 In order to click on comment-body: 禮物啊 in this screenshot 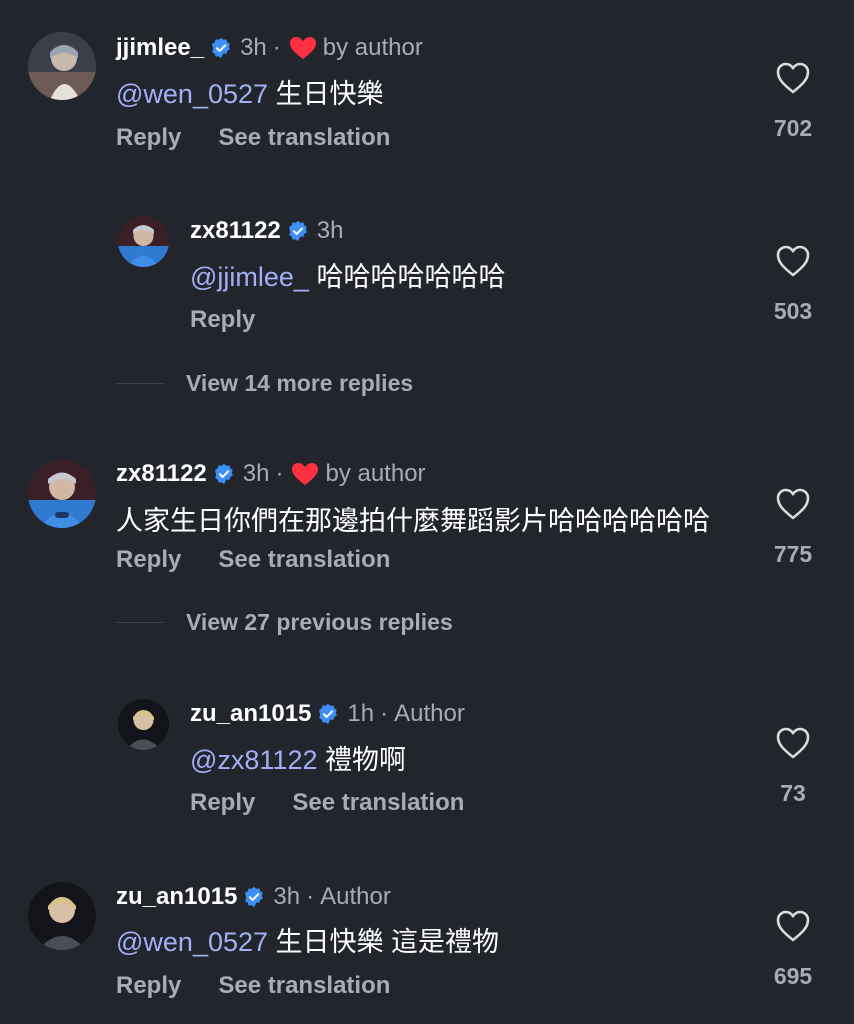, I will do `click(366, 760)`.